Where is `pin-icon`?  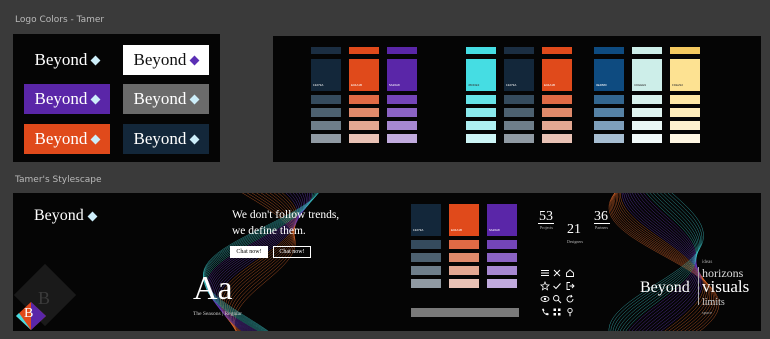
pin-icon is located at coordinates (570, 312).